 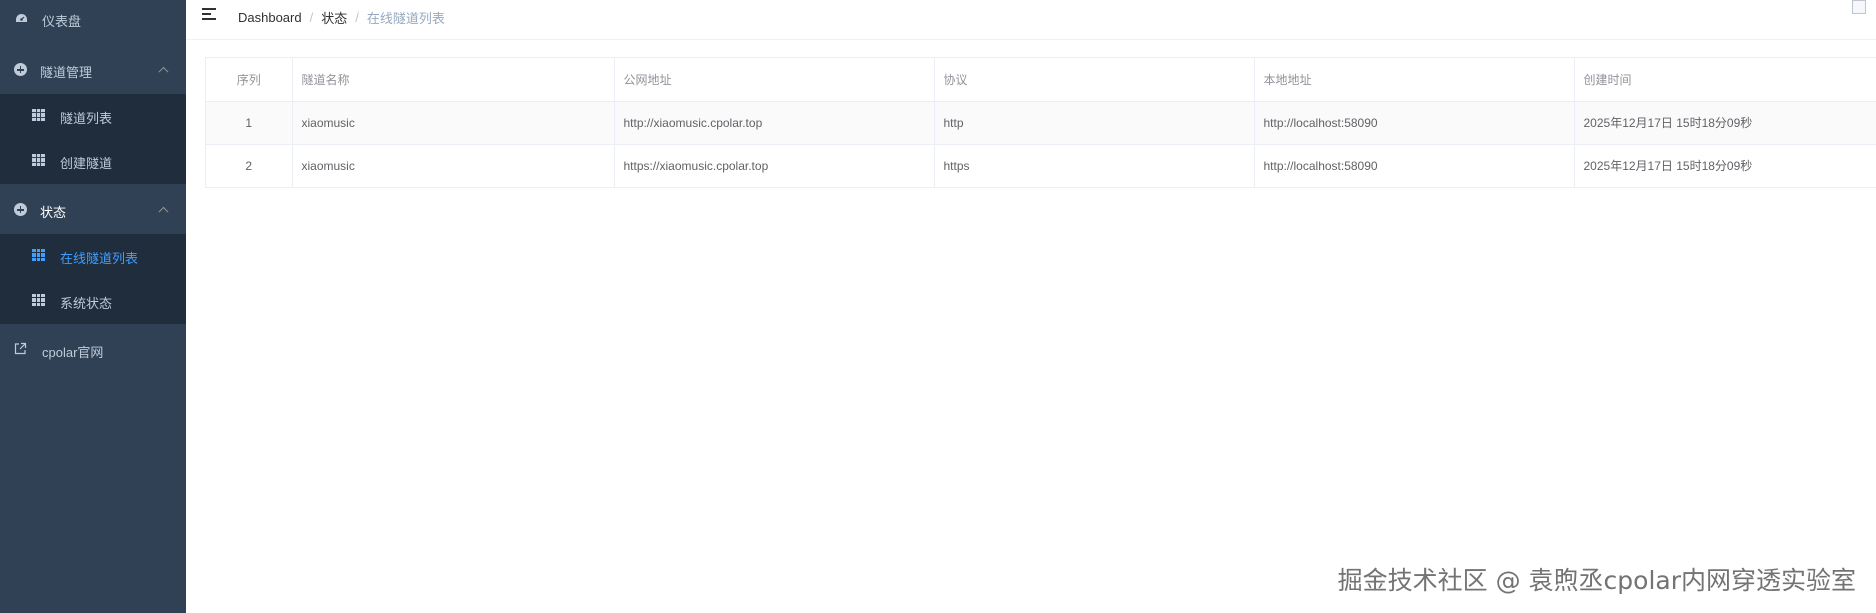 I want to click on breadcrumb: Dashboard / 状态 / 在线隧道列表, so click(x=341, y=17).